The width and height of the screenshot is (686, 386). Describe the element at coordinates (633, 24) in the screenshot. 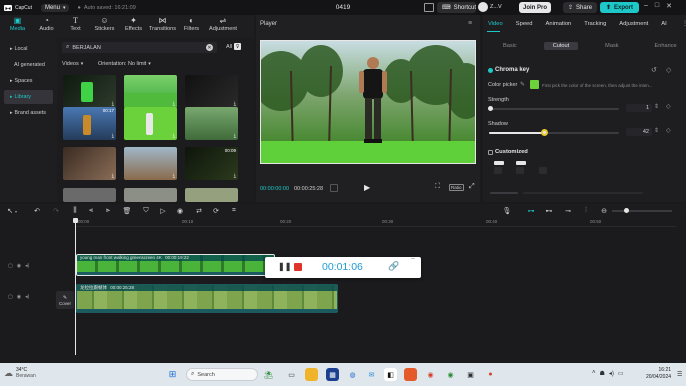

I see `tab-adjustment: Adjustment` at that location.